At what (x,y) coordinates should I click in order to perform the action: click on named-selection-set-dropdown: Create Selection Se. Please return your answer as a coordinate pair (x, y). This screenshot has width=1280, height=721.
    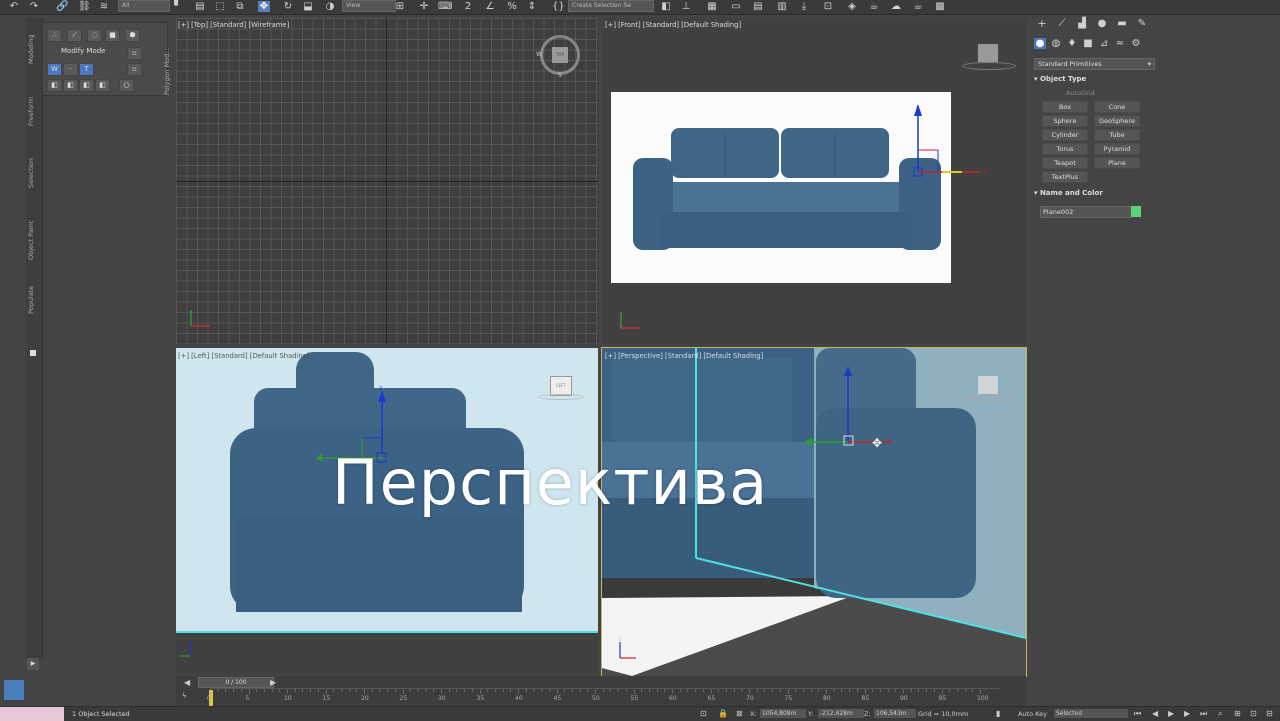
    Looking at the image, I should click on (611, 6).